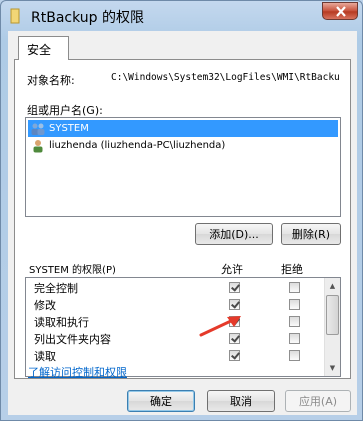 The image size is (363, 421). I want to click on title-bar: RtBackup 的权限, so click(182, 16).